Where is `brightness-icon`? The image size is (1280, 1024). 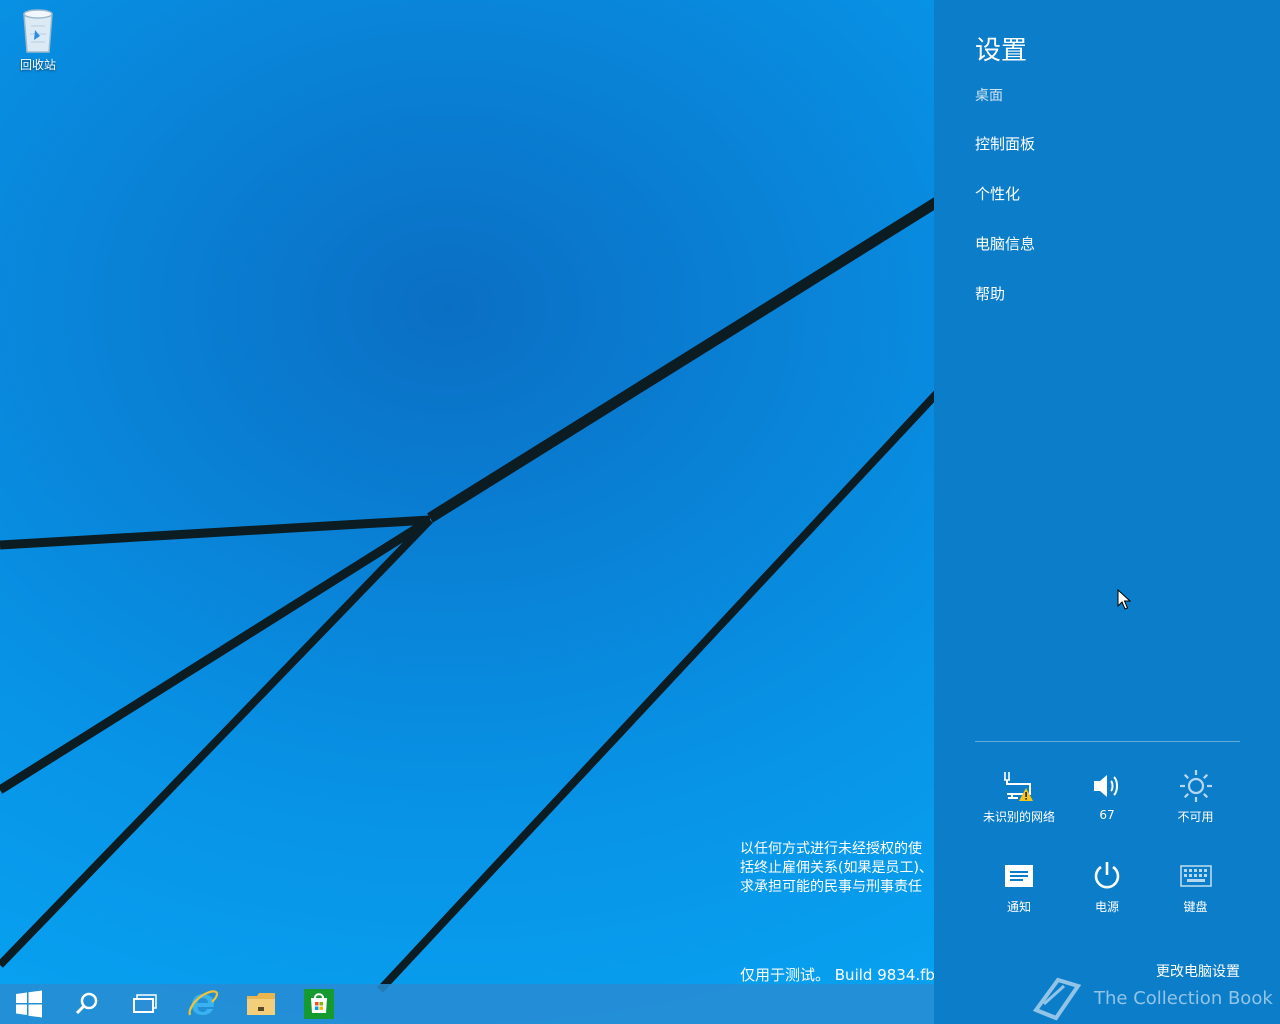
brightness-icon is located at coordinates (1195, 786).